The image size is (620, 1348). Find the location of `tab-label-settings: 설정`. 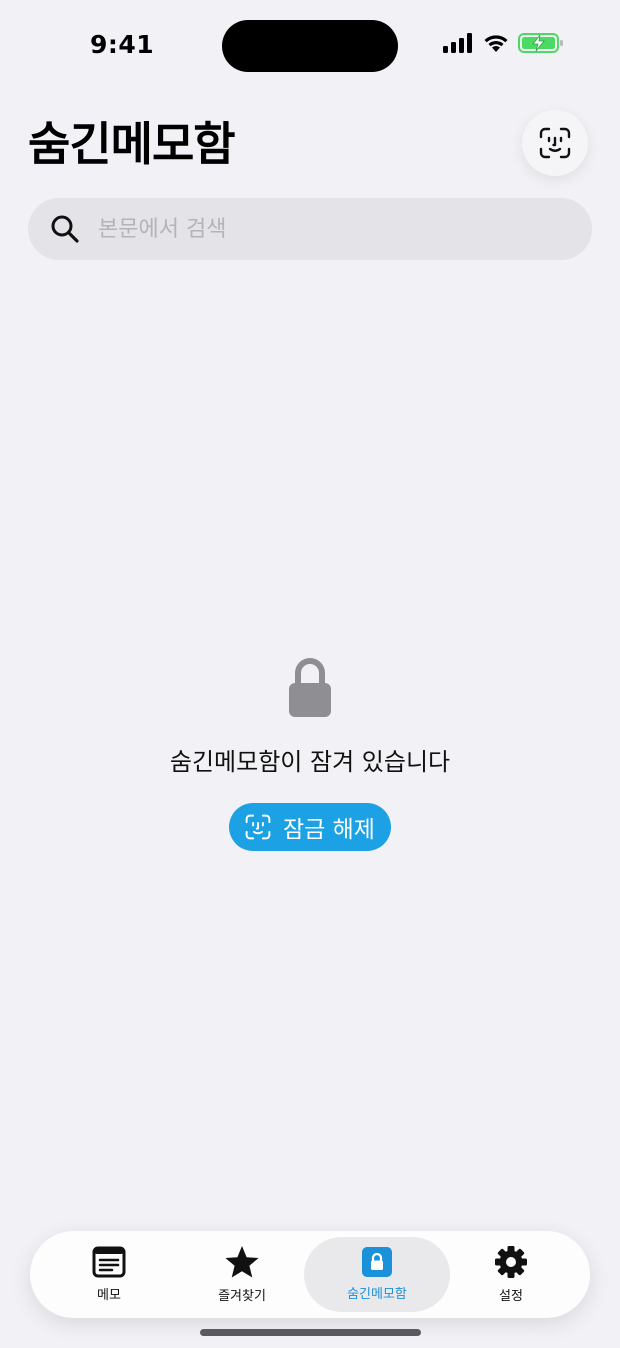

tab-label-settings: 설정 is located at coordinates (511, 1296).